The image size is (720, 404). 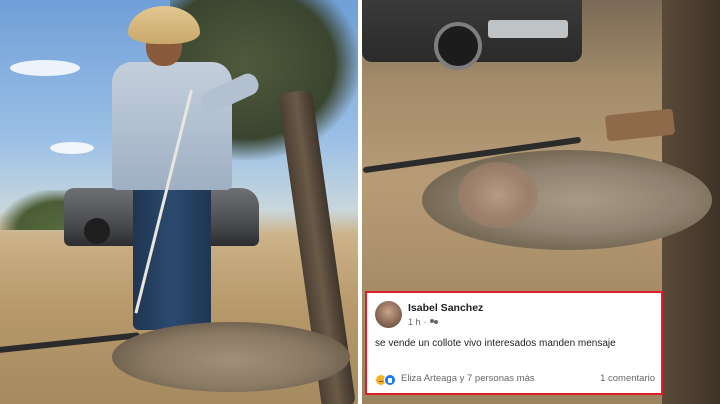 What do you see at coordinates (528, 29) in the screenshot?
I see `car-grill` at bounding box center [528, 29].